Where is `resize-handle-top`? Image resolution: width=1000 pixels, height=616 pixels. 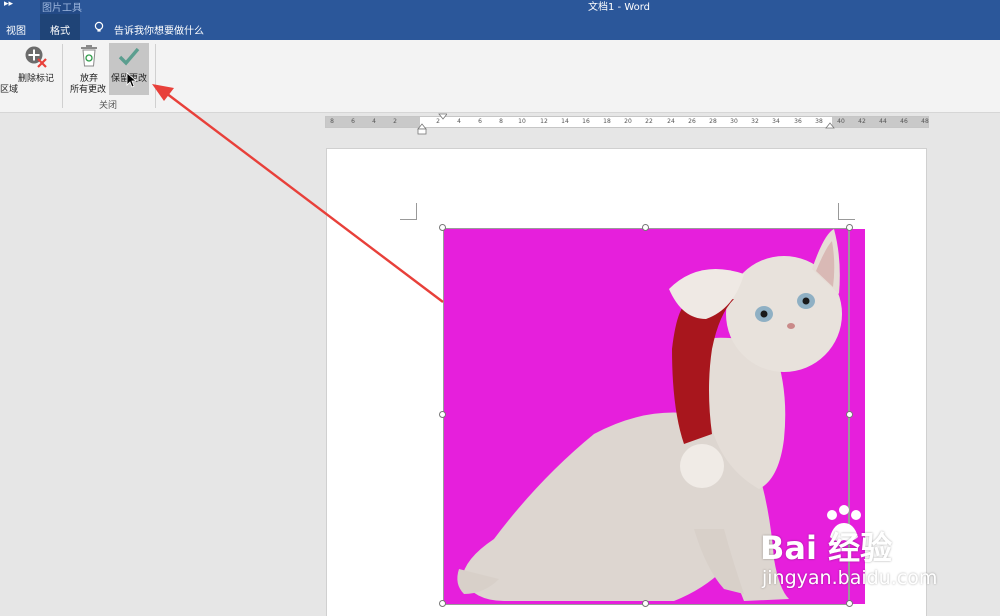
resize-handle-top is located at coordinates (645, 227).